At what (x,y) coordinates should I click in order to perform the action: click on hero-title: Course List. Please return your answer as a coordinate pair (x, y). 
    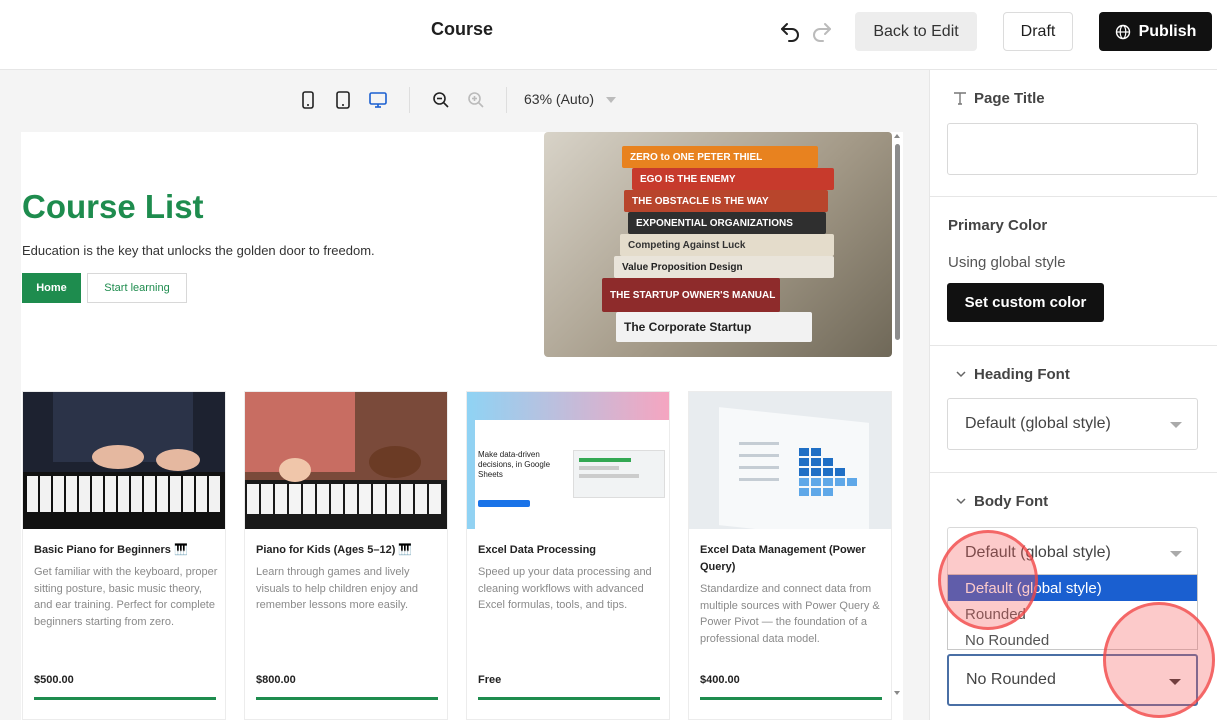
    Looking at the image, I should click on (113, 206).